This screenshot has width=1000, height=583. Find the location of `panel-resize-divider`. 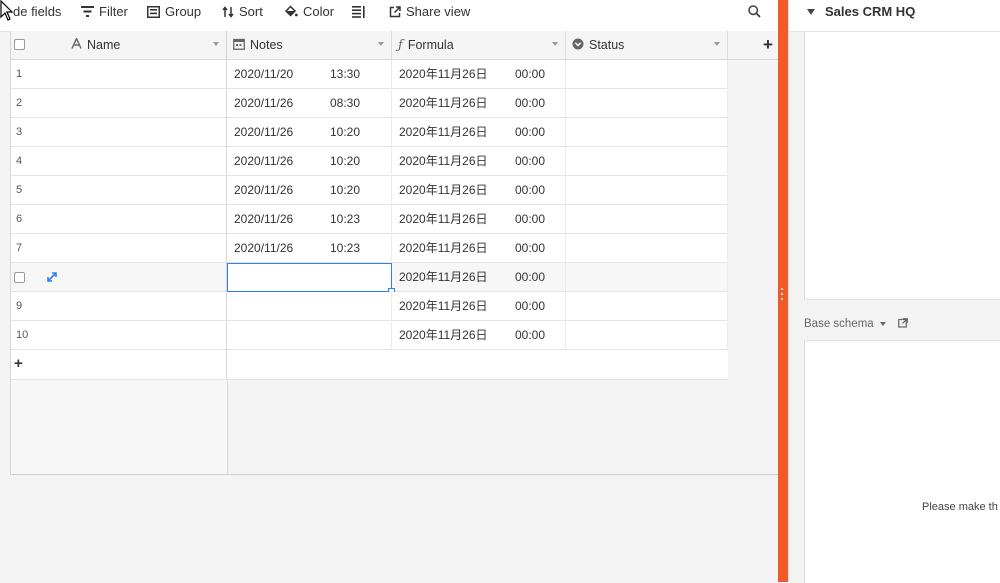

panel-resize-divider is located at coordinates (783, 291).